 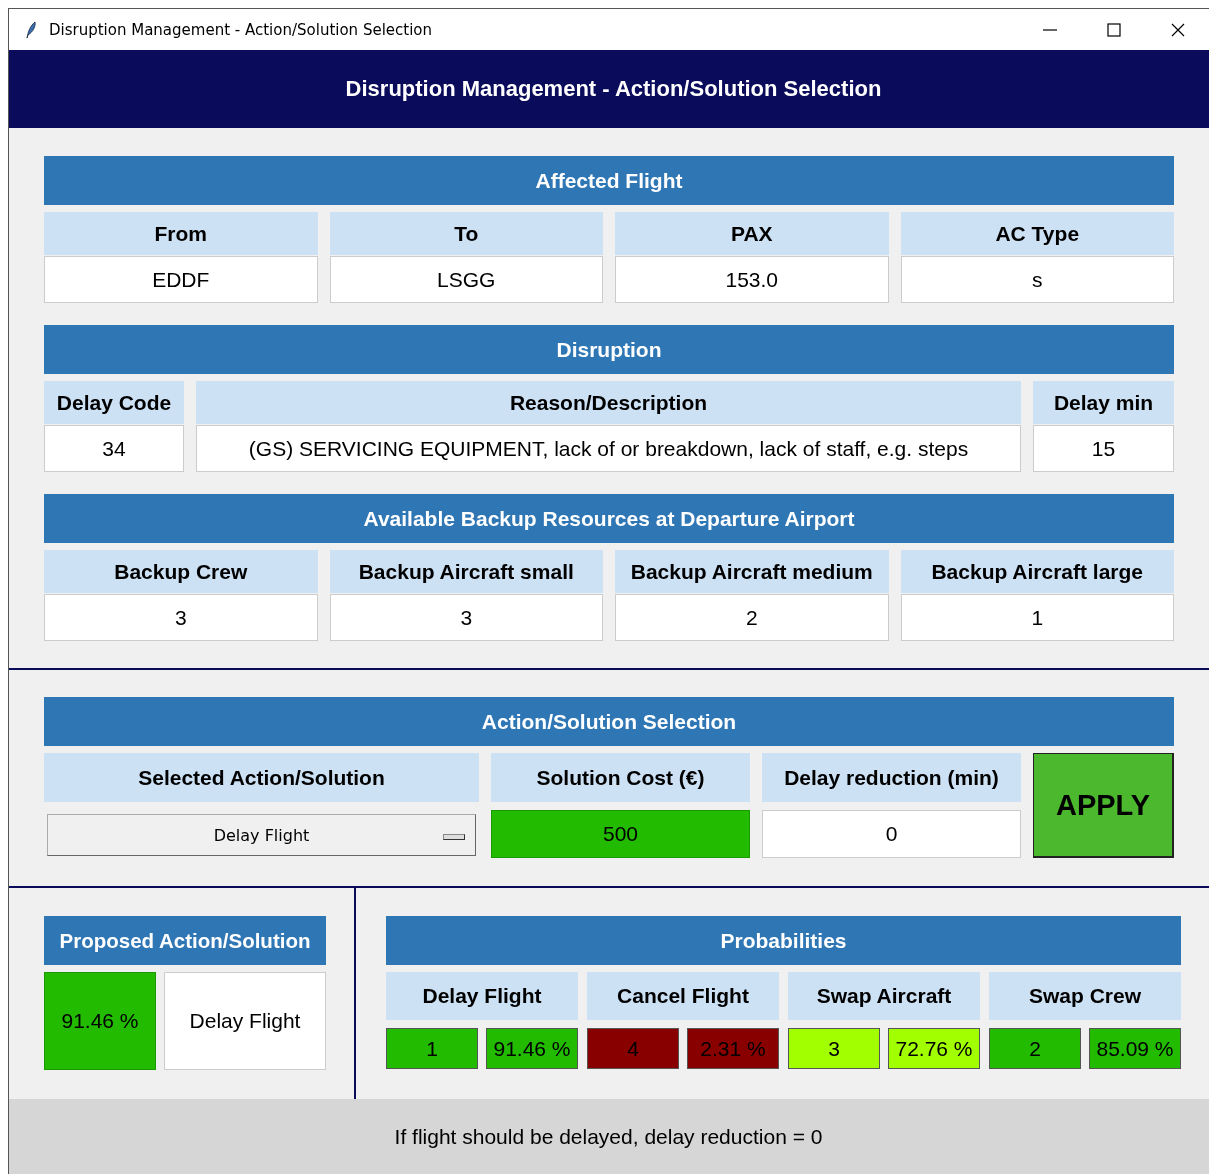 I want to click on field-value: EDDF, so click(x=181, y=279).